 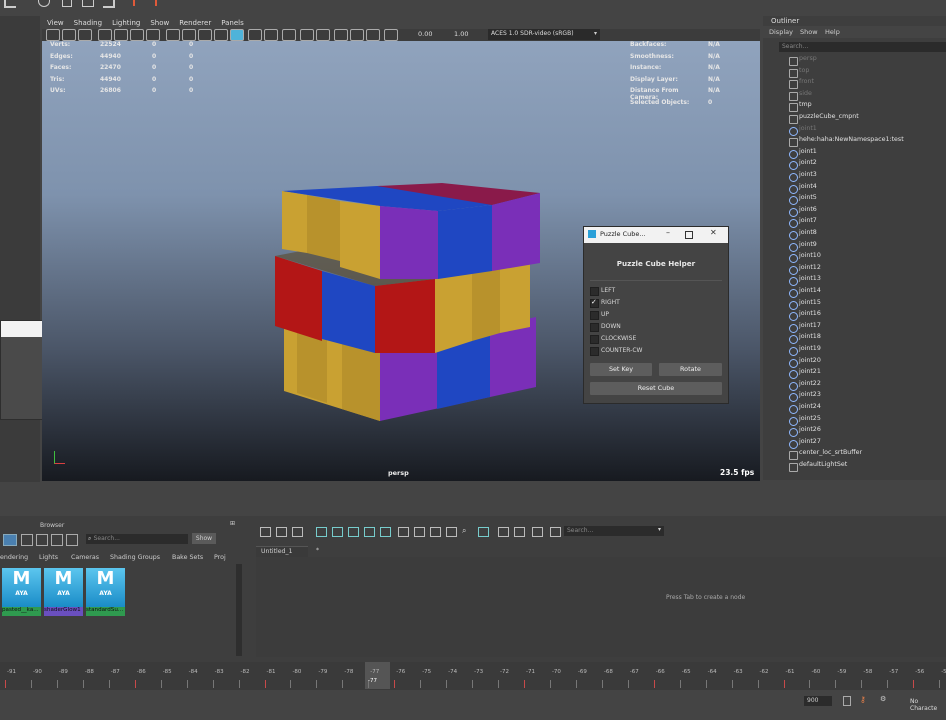 I want to click on tab-rendering: endering, so click(x=14, y=557).